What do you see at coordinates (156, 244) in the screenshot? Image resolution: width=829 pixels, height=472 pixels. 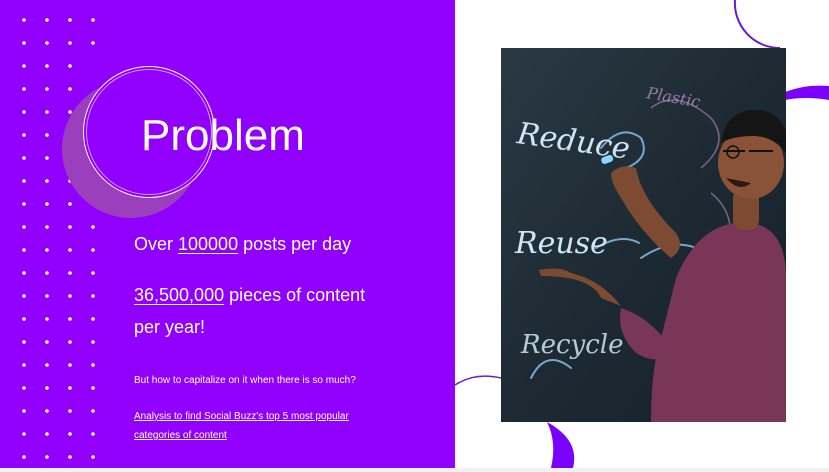 I see `stat-prefix: Over` at bounding box center [156, 244].